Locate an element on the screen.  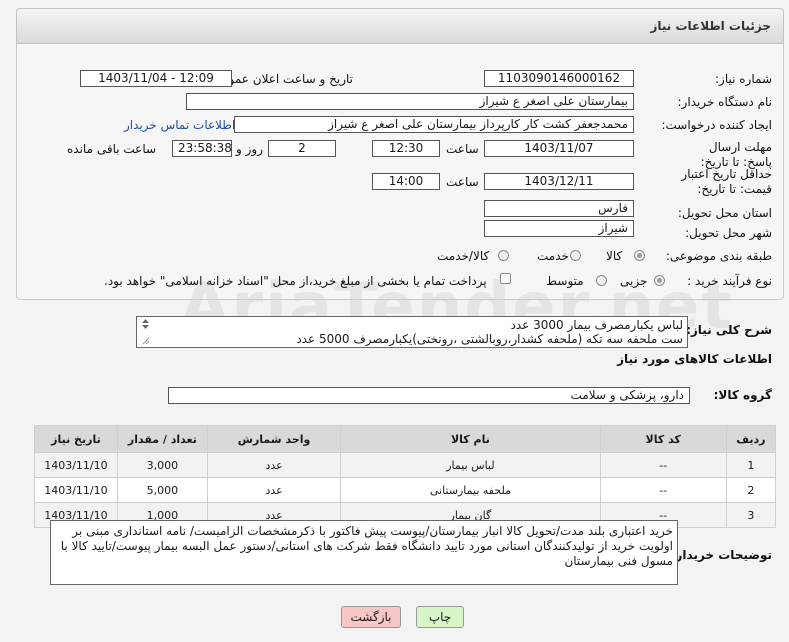
category-option-service: خدمت is located at coordinates (553, 256).